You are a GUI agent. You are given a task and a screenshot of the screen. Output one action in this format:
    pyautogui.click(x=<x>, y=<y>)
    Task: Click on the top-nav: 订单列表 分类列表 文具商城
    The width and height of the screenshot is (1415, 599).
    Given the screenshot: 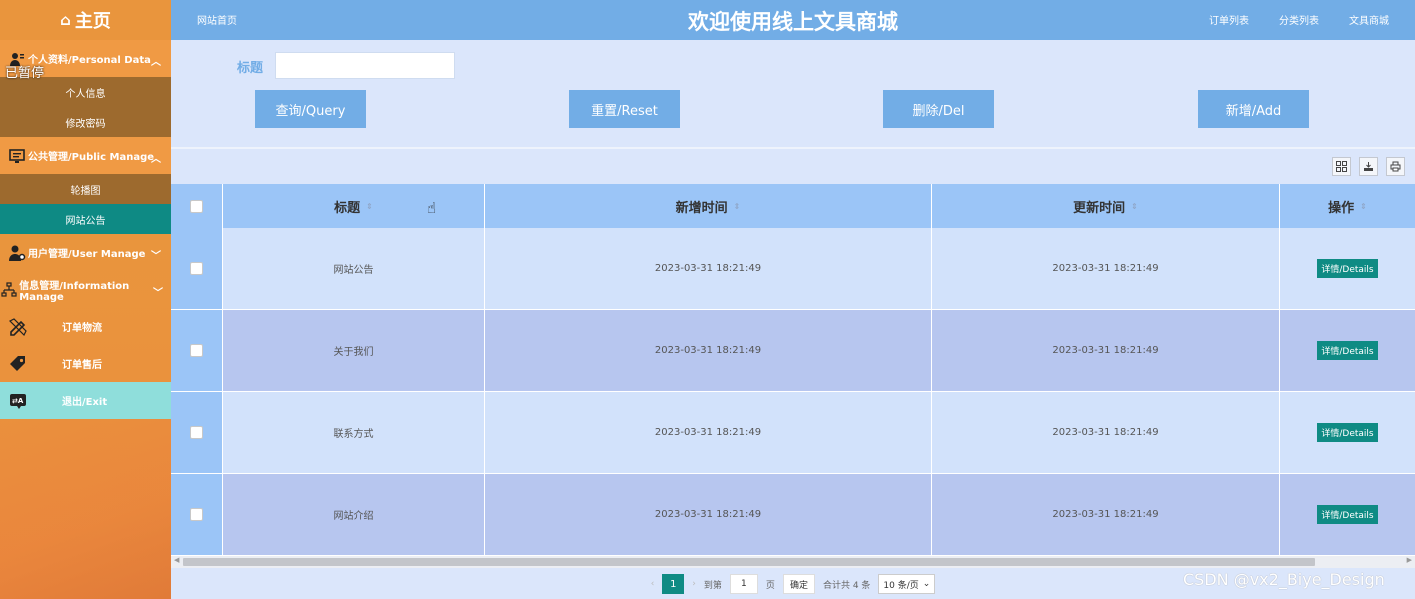 What is the action you would take?
    pyautogui.click(x=1299, y=19)
    